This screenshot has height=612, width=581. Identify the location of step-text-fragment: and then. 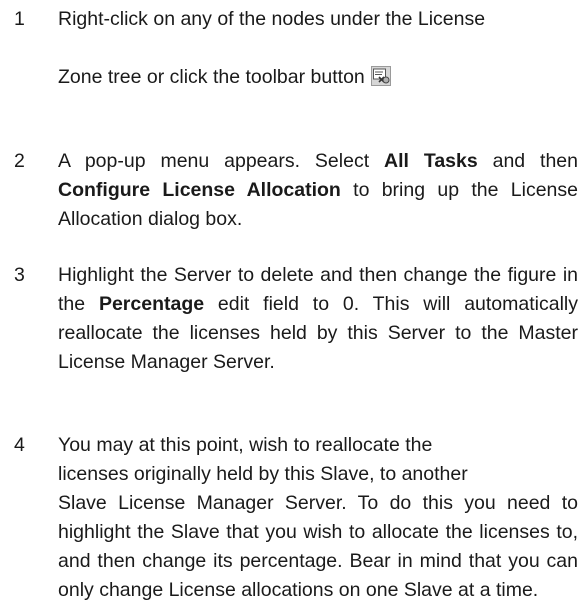
(527, 161).